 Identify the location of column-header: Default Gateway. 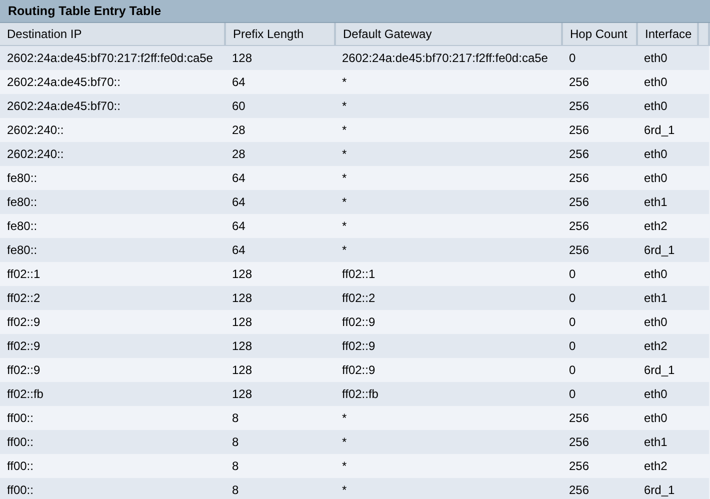
(448, 34).